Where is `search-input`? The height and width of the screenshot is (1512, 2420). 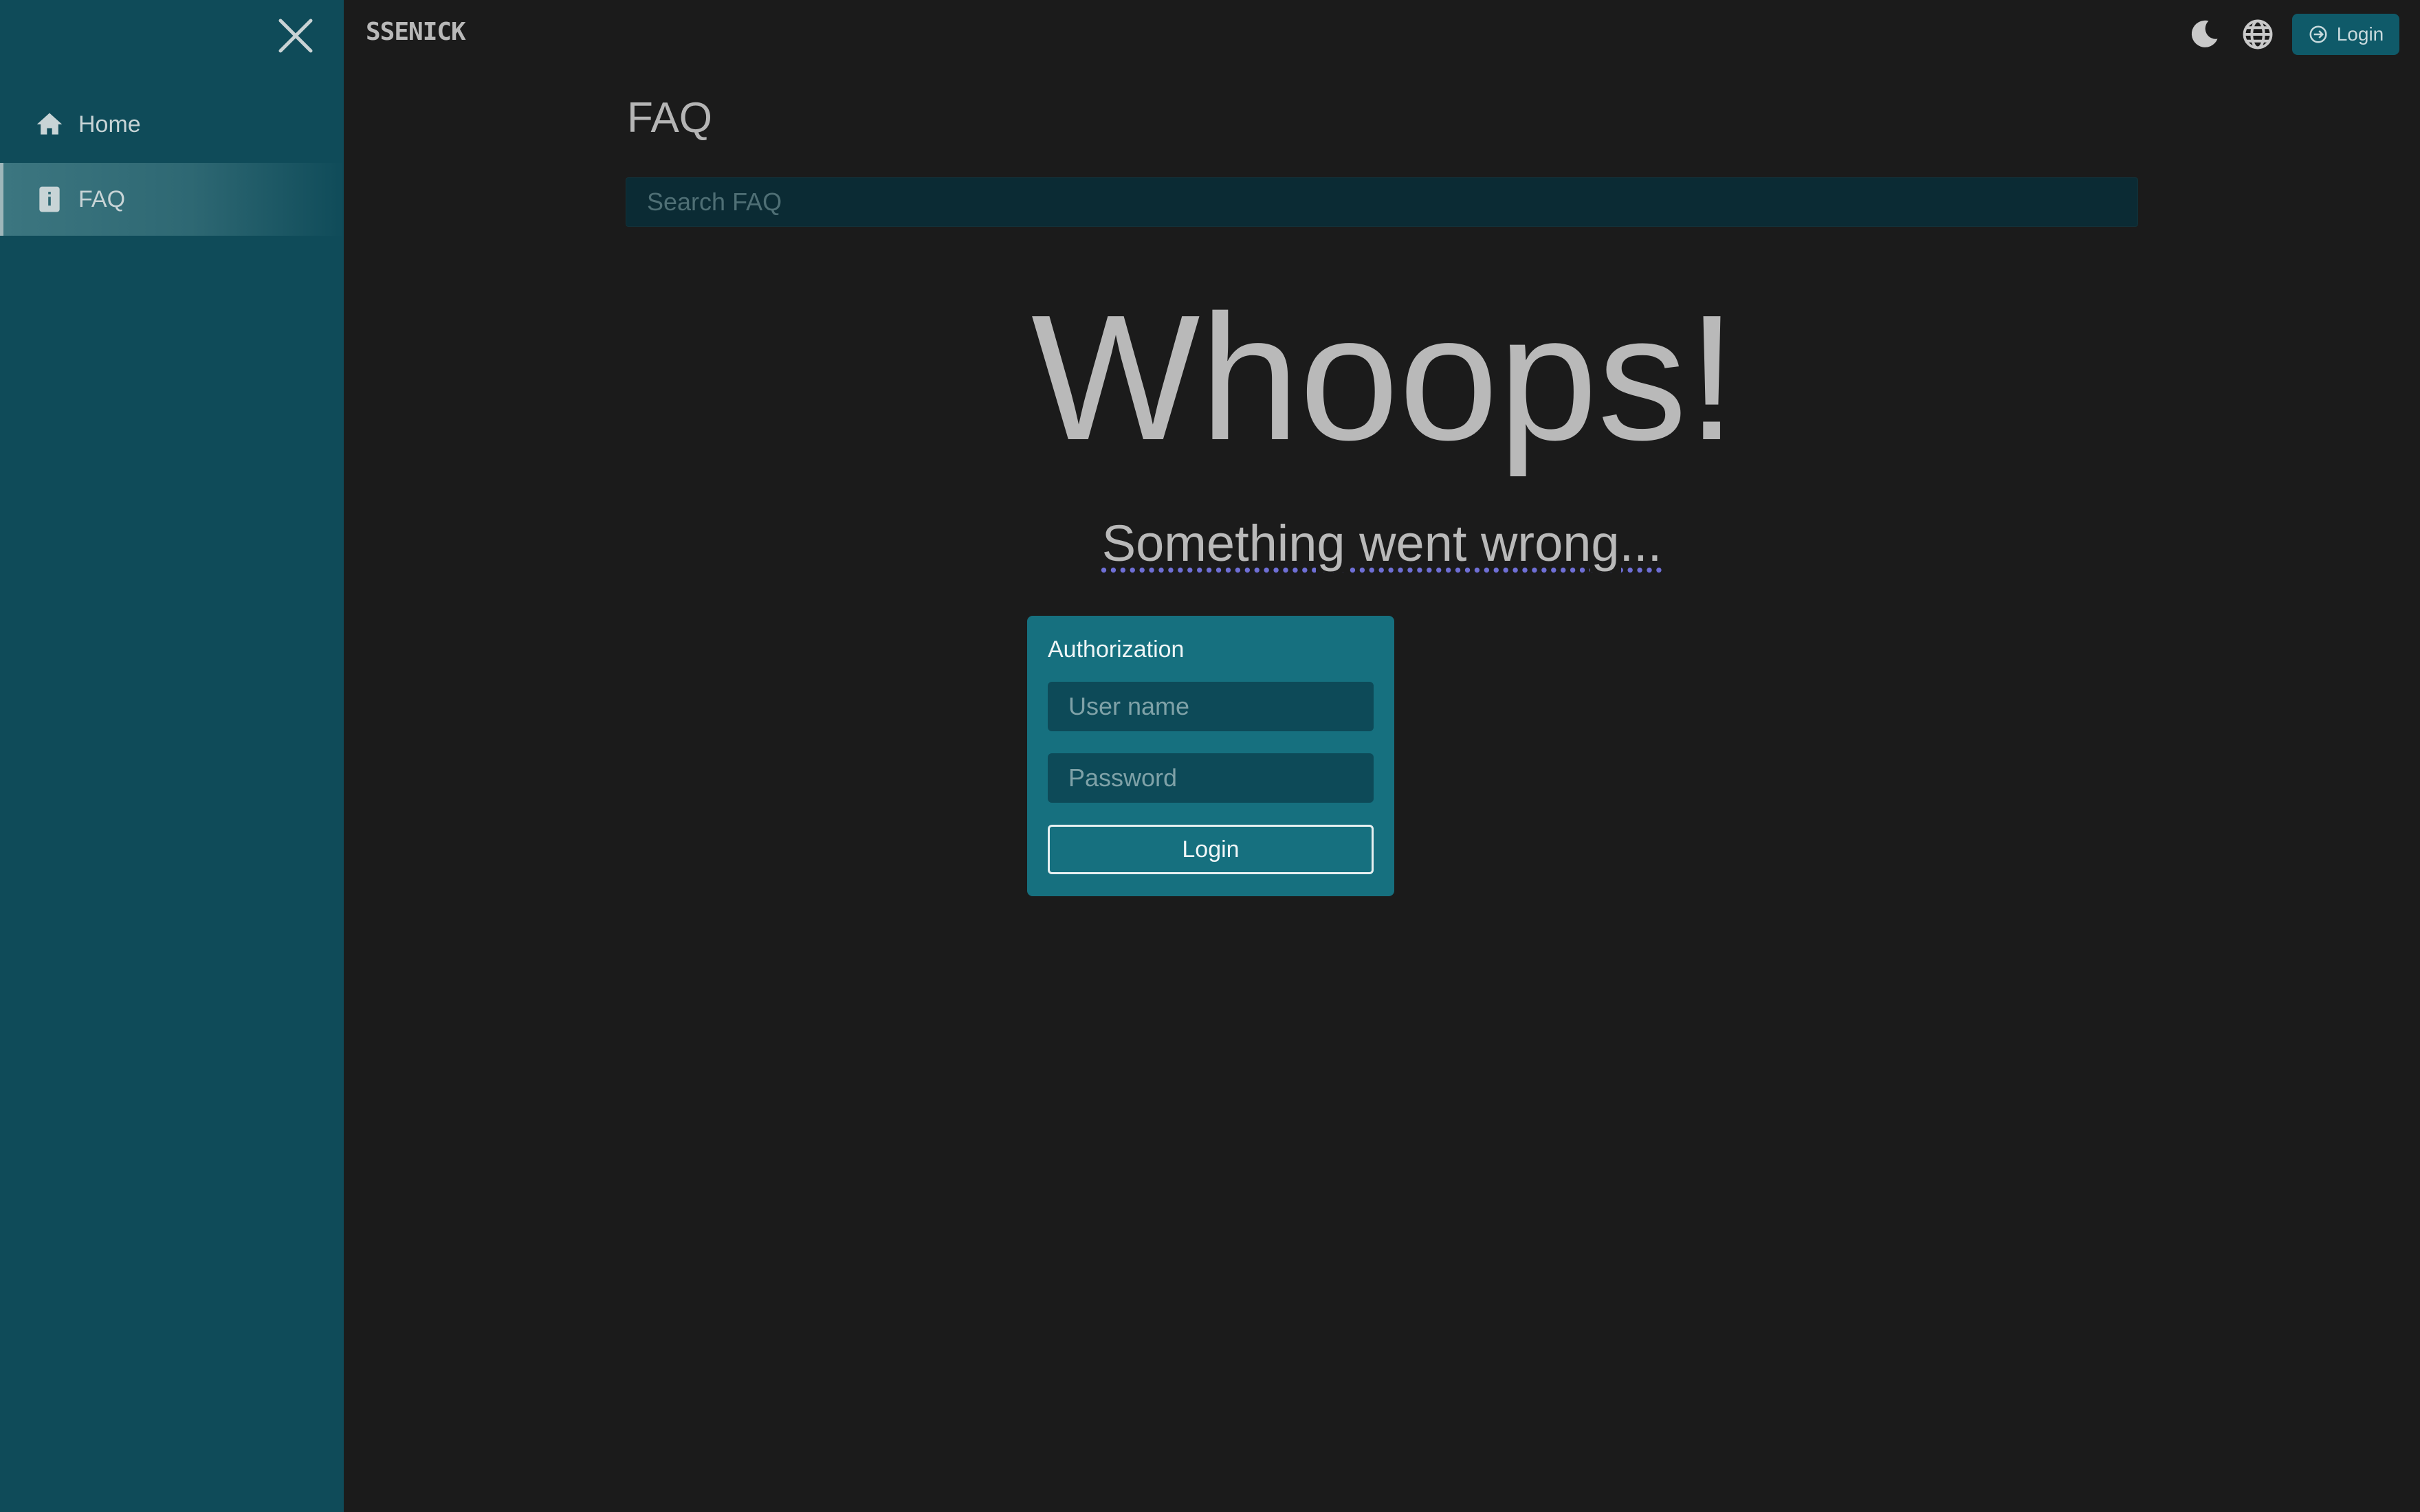
search-input is located at coordinates (1382, 202).